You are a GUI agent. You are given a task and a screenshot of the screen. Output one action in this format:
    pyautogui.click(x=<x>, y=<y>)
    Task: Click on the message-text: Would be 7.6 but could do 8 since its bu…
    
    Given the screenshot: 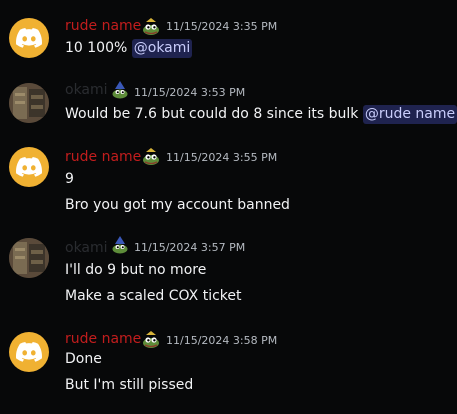 What is the action you would take?
    pyautogui.click(x=214, y=114)
    